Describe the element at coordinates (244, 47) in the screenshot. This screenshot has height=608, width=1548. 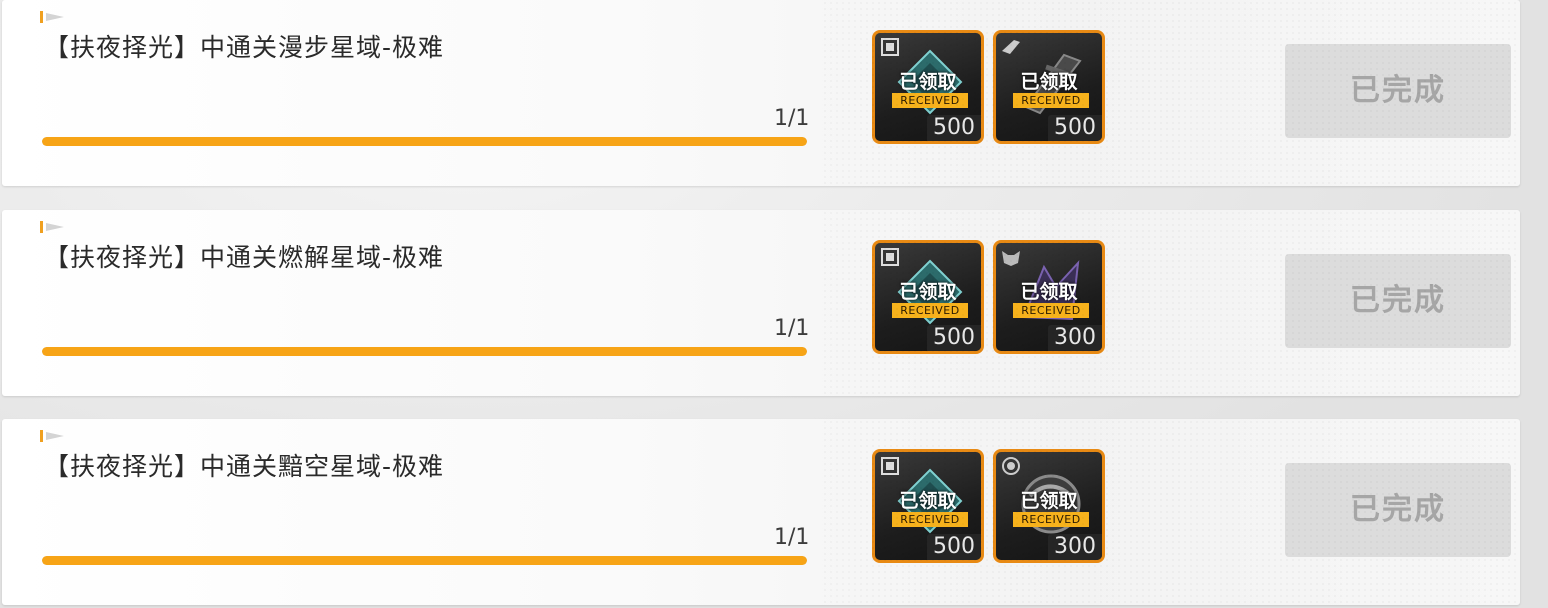
I see `quest-title: 【扶夜择光】中通关漫步星域-极难` at that location.